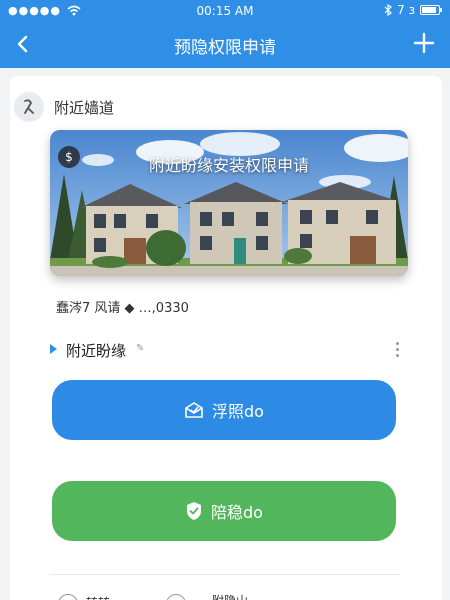 The image size is (450, 600). I want to click on nav-bar: 预隐权限申请, so click(225, 45).